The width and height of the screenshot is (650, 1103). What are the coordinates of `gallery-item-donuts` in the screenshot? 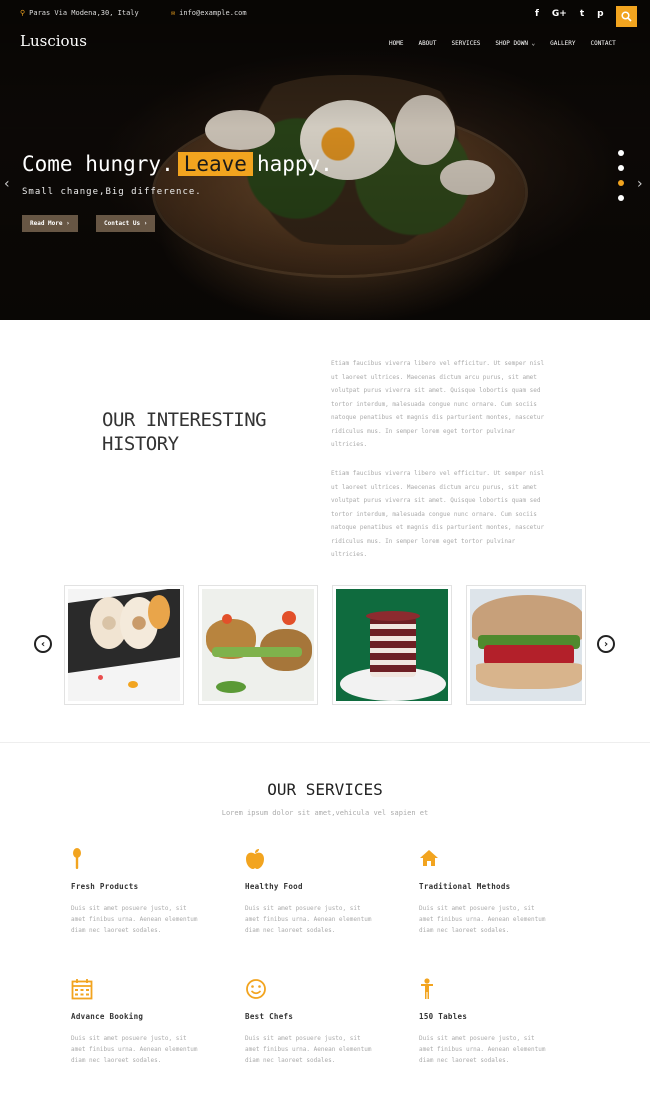 It's located at (124, 645).